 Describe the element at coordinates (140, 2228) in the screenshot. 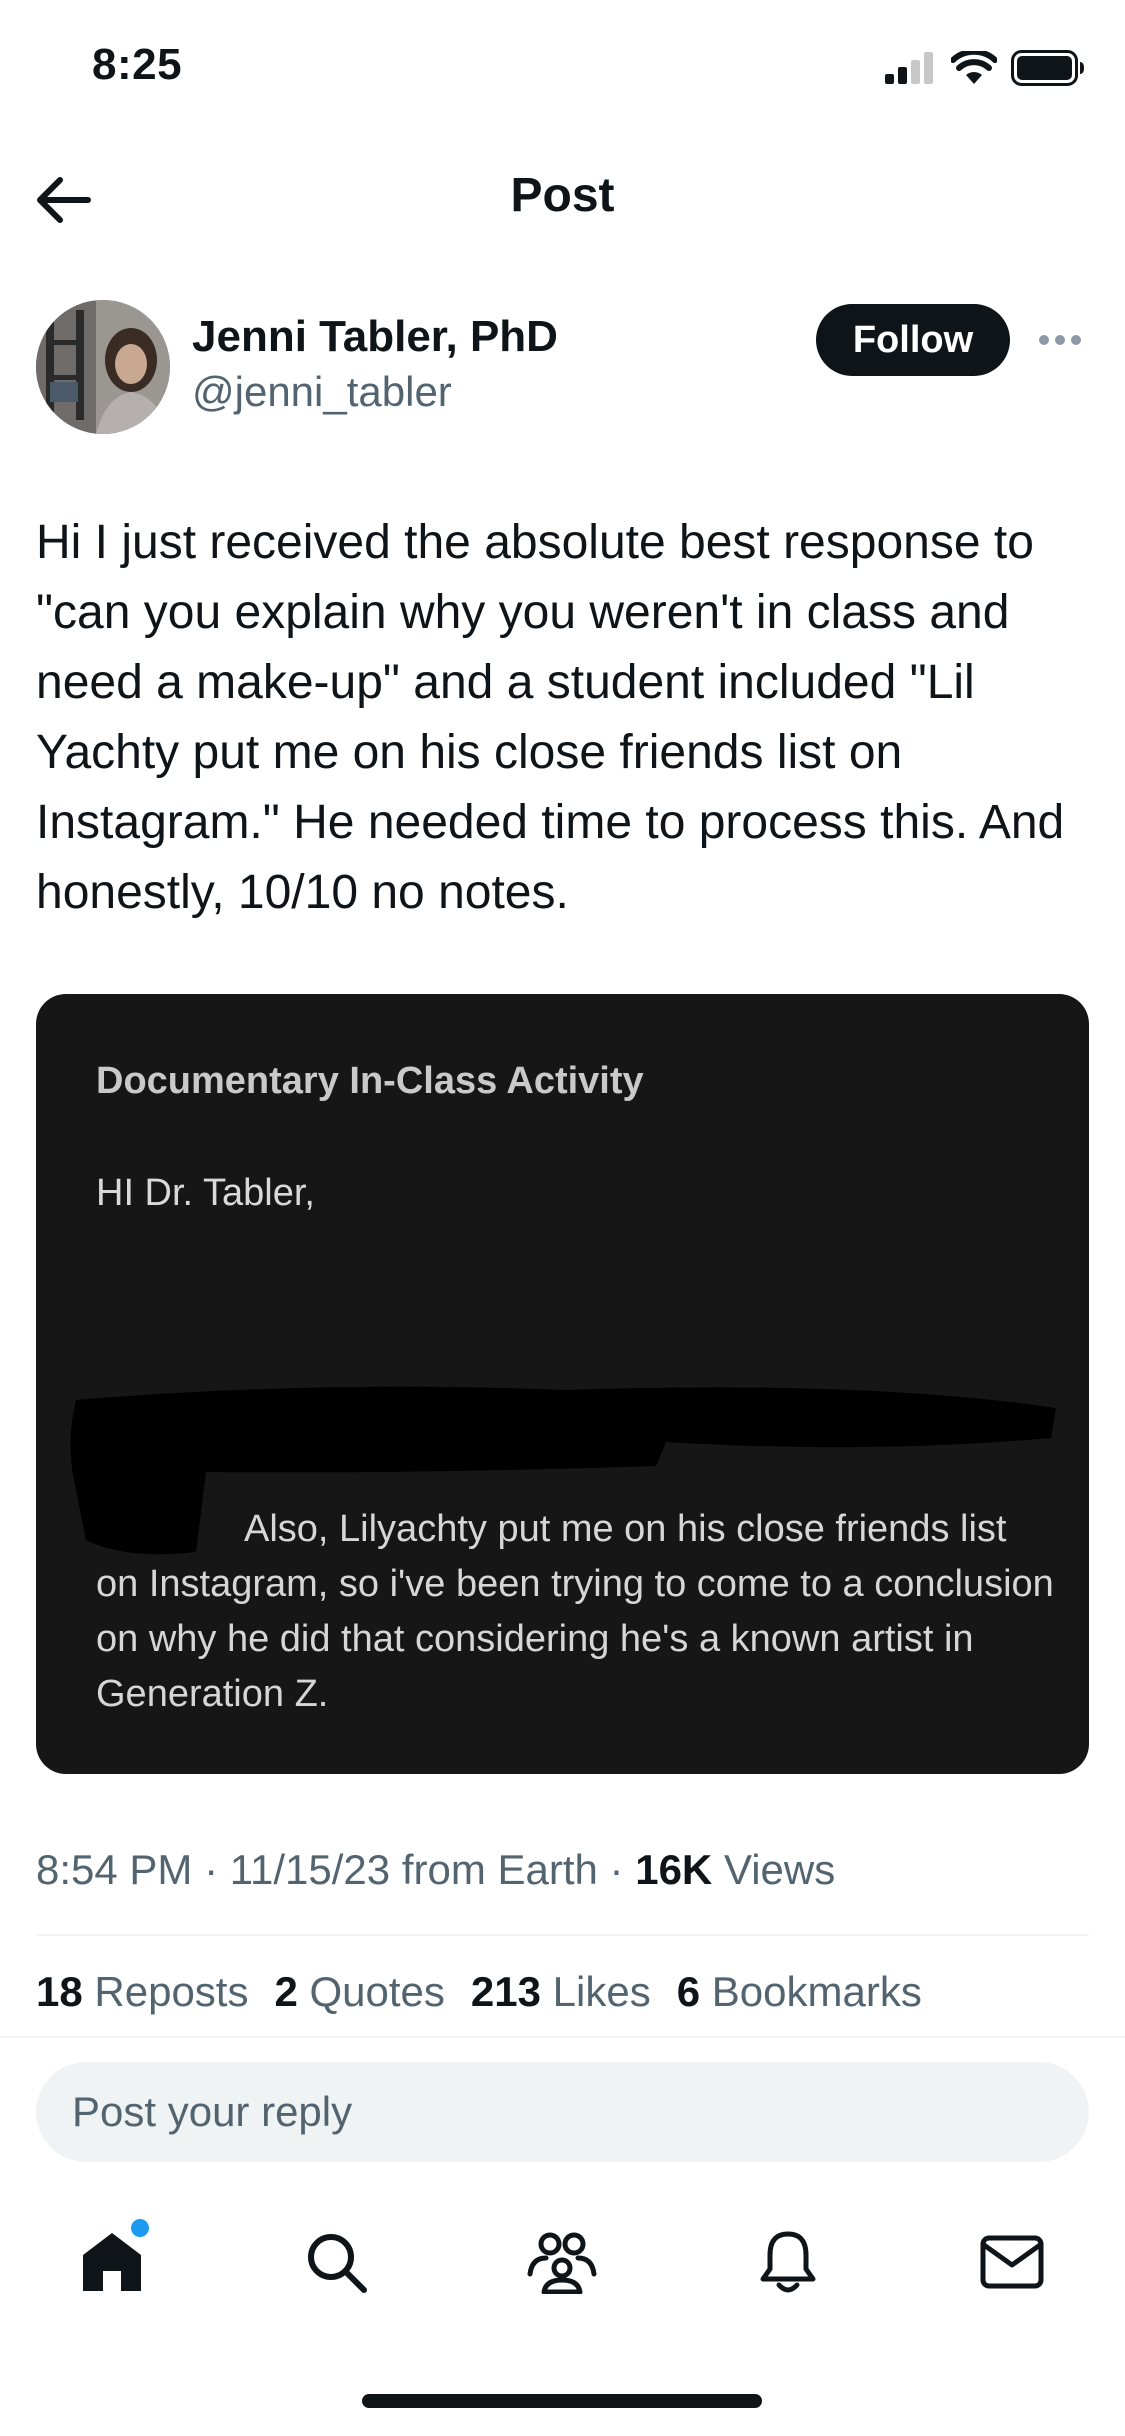

I see `home-notification-dot` at that location.